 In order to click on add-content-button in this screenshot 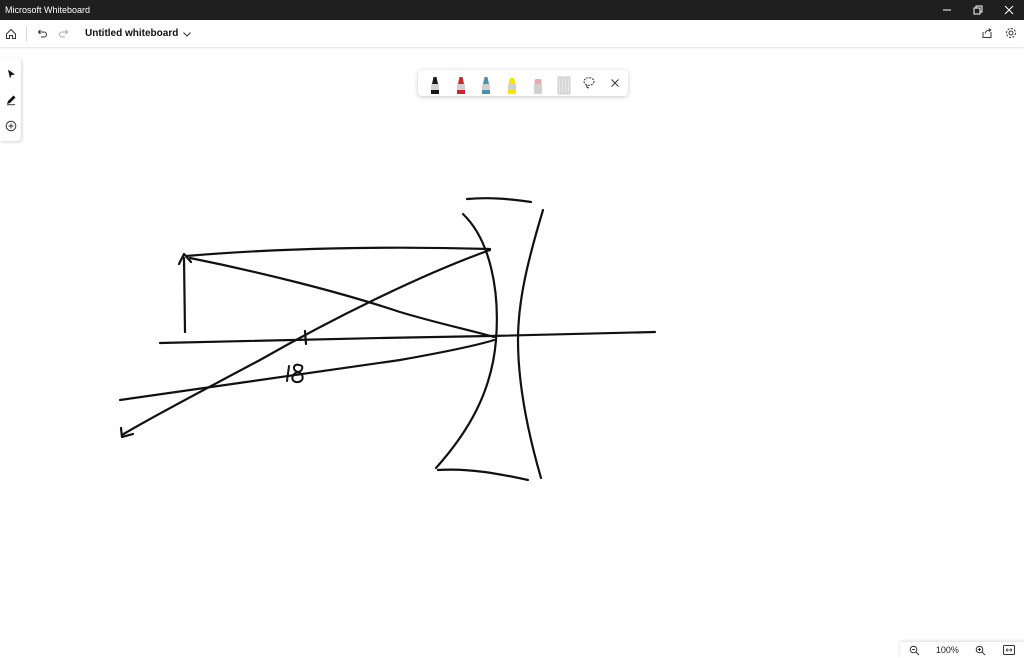, I will do `click(11, 126)`.